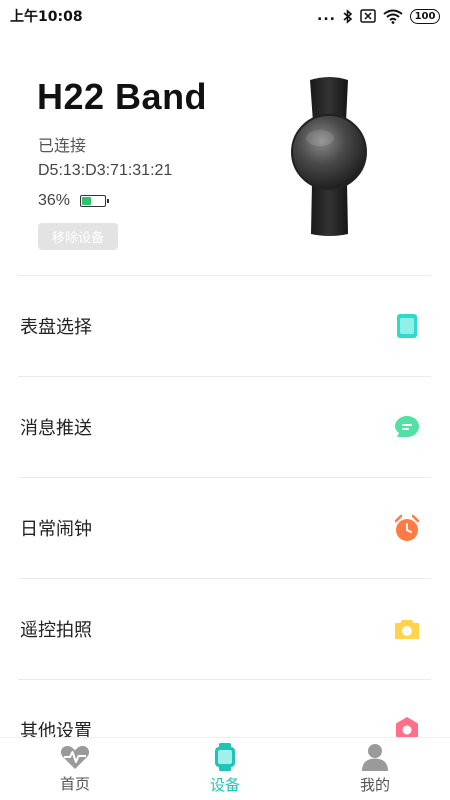  Describe the element at coordinates (407, 326) in the screenshot. I see `watch-face-icon` at that location.